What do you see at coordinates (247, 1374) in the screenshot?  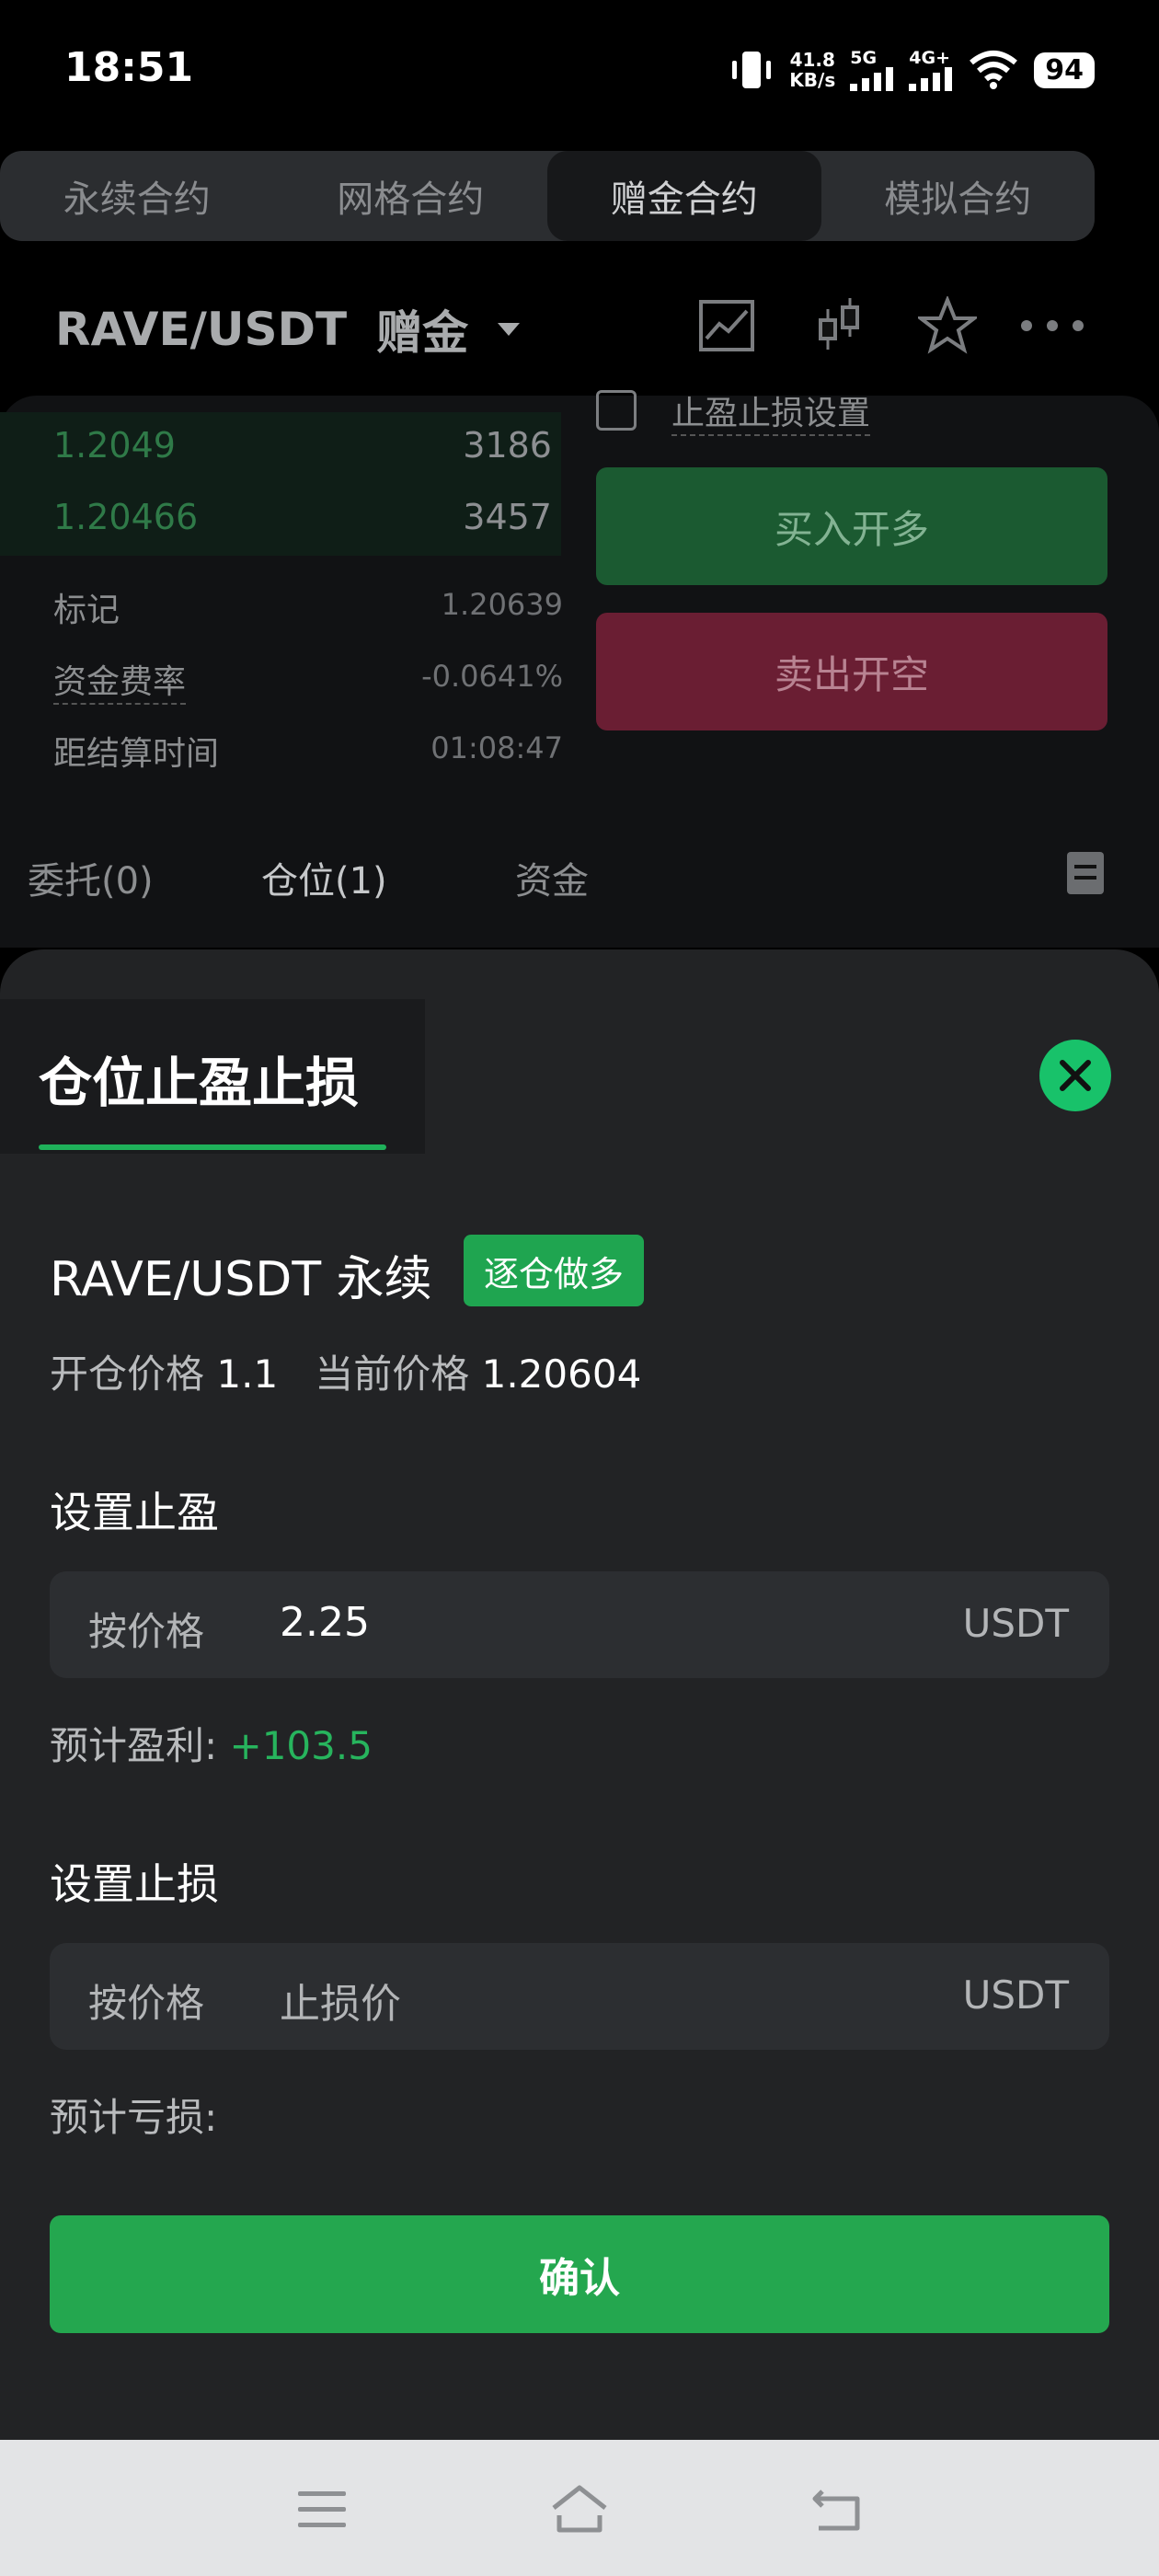 I see `open-price-value: 1.1` at bounding box center [247, 1374].